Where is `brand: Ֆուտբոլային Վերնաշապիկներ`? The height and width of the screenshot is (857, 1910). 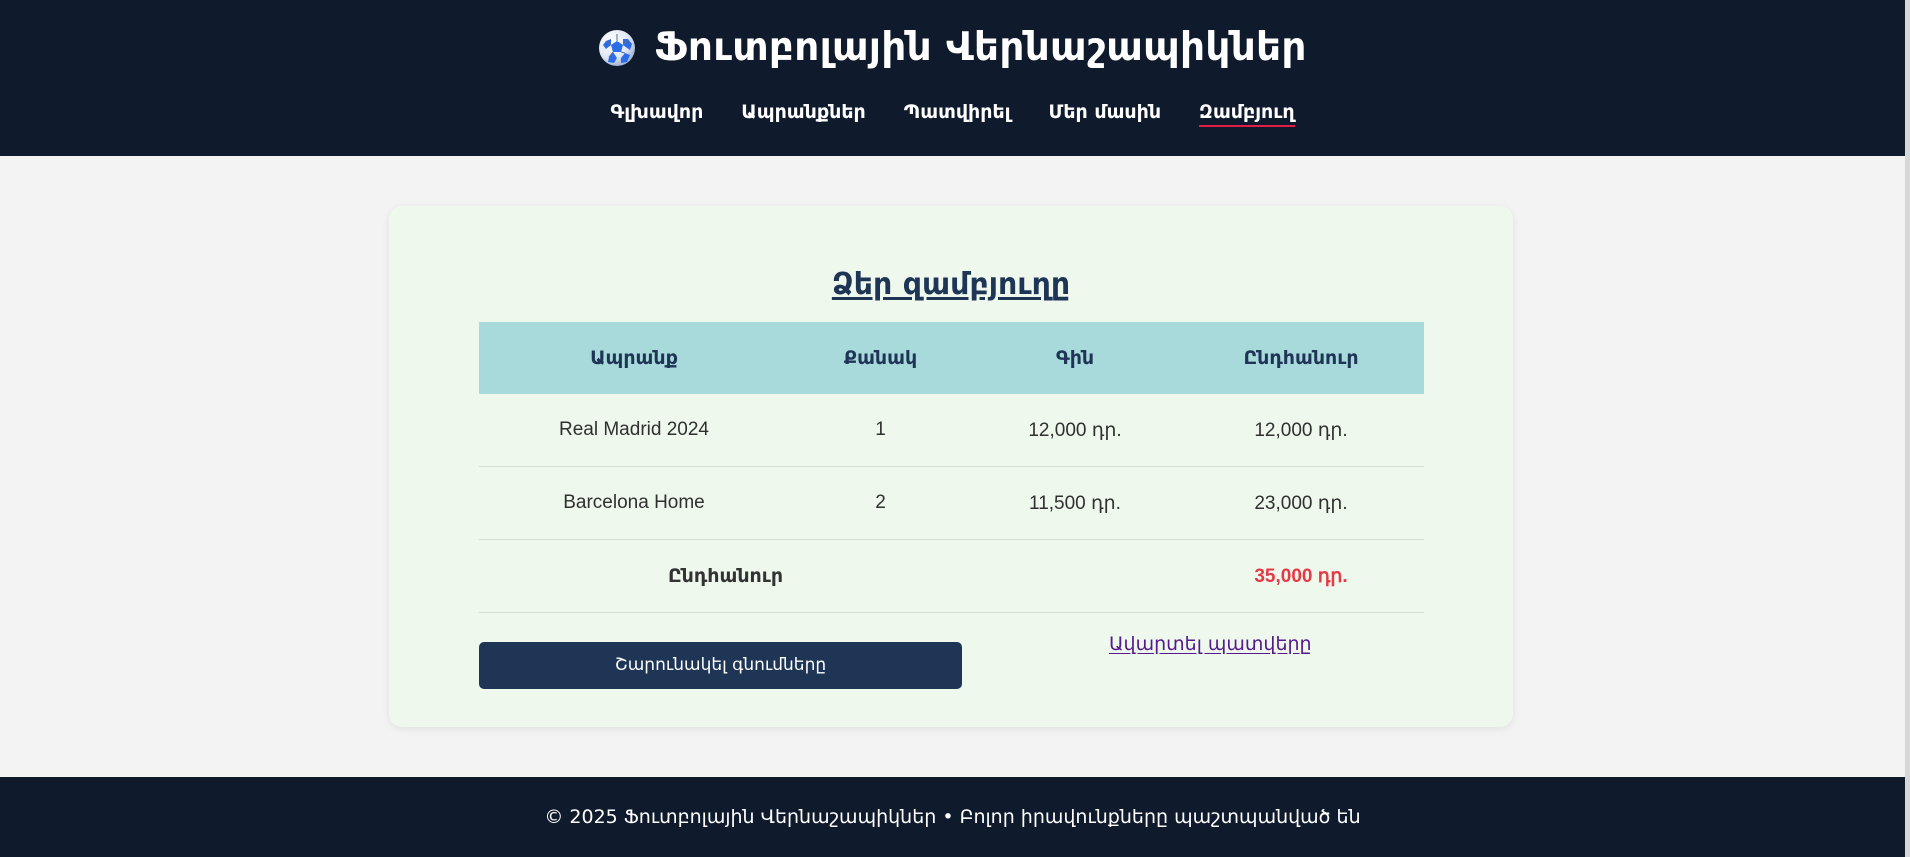
brand: Ֆուտբոլային Վերնաշապիկներ is located at coordinates (952, 47).